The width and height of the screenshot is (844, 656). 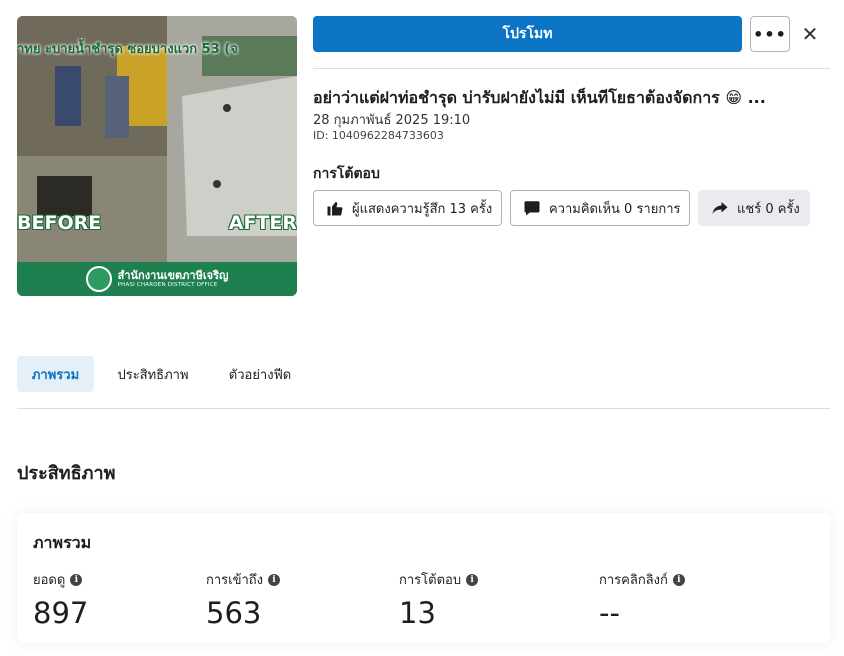 I want to click on after-label: AFTER, so click(x=262, y=223).